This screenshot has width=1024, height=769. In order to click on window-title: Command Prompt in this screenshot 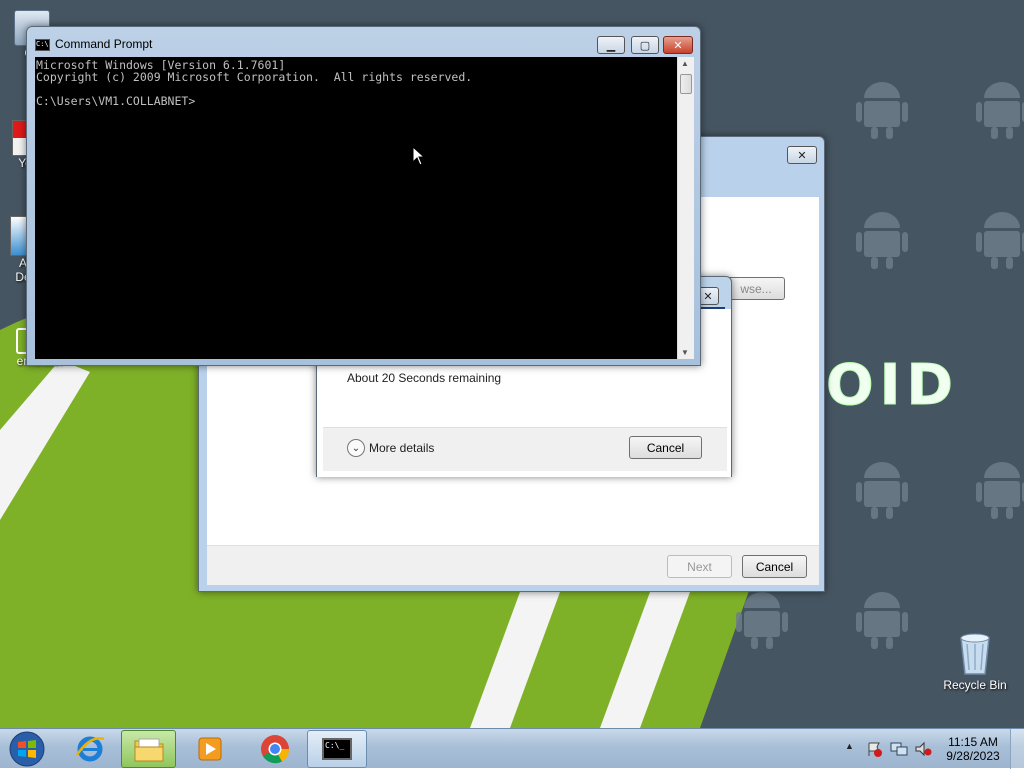, I will do `click(104, 44)`.